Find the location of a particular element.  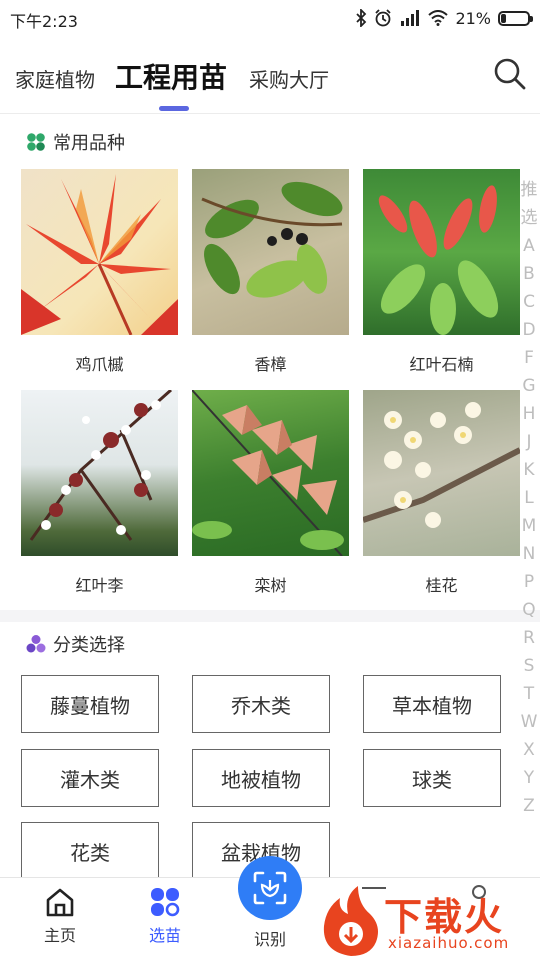

flame-logo-icon is located at coordinates (350, 921).